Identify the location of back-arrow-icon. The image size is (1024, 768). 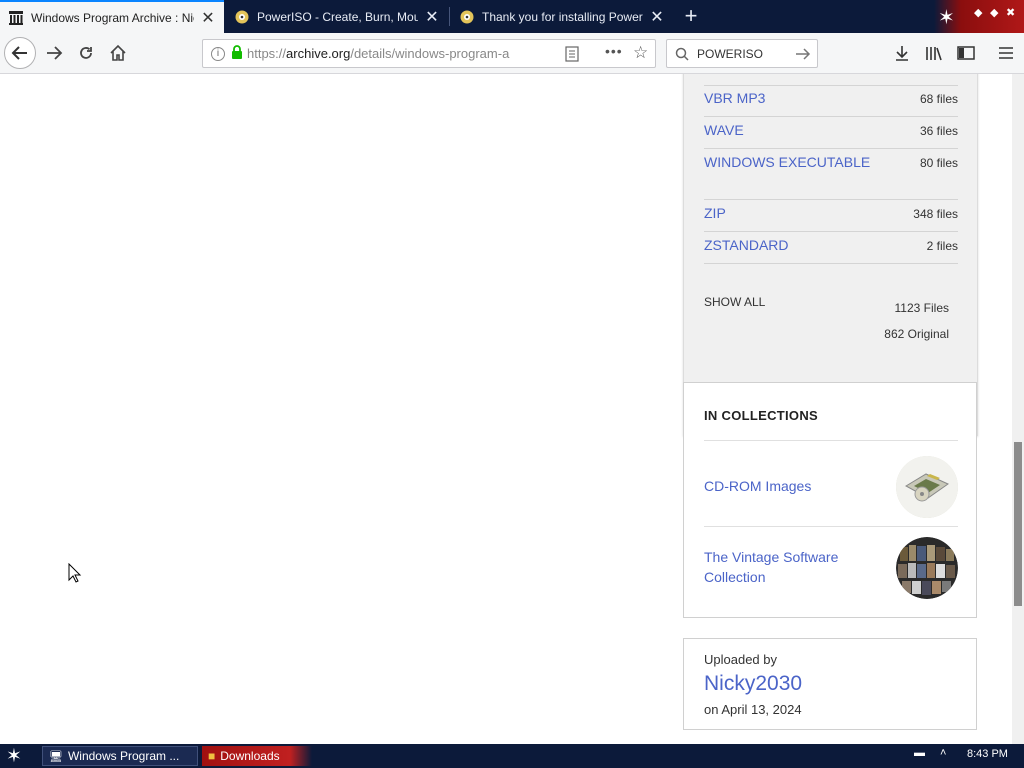
(19, 53).